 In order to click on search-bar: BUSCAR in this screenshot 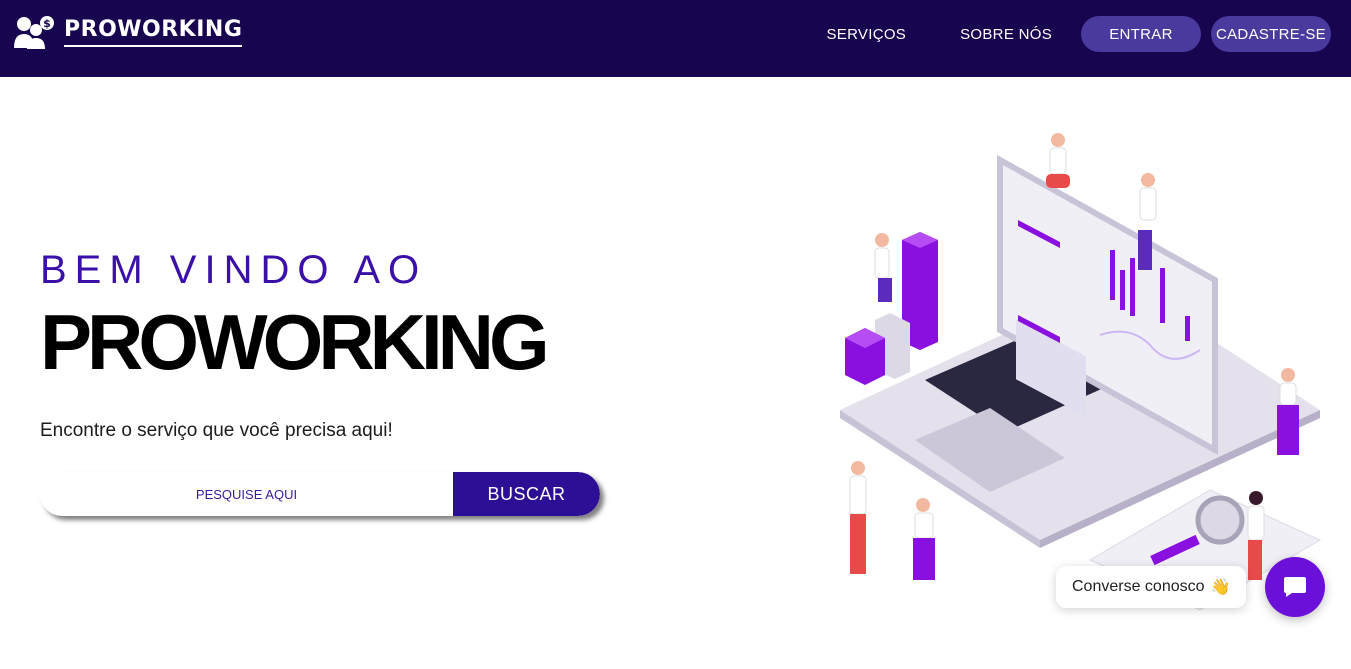, I will do `click(320, 494)`.